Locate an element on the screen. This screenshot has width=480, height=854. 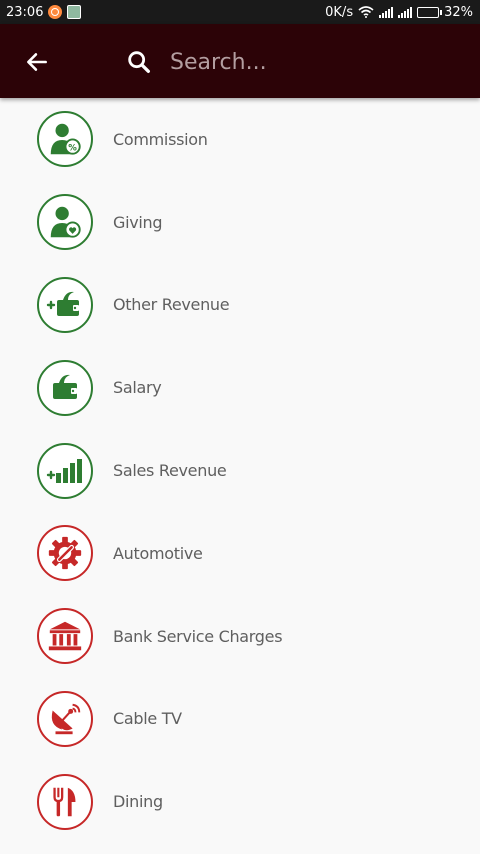
category-item-sales-revenue: Sales Revenue is located at coordinates (240, 470).